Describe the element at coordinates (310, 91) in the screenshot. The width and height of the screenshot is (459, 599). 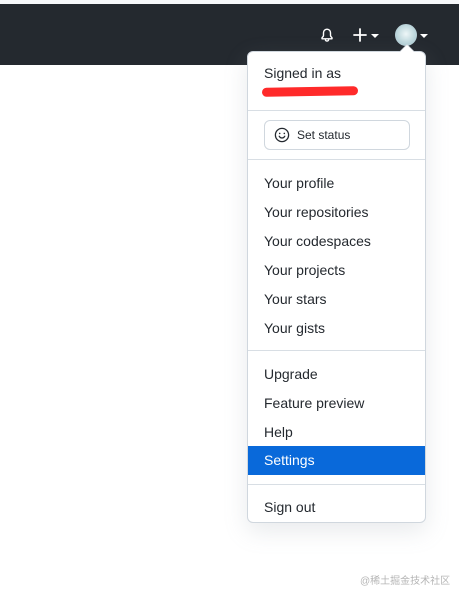
I see `redacted-username` at that location.